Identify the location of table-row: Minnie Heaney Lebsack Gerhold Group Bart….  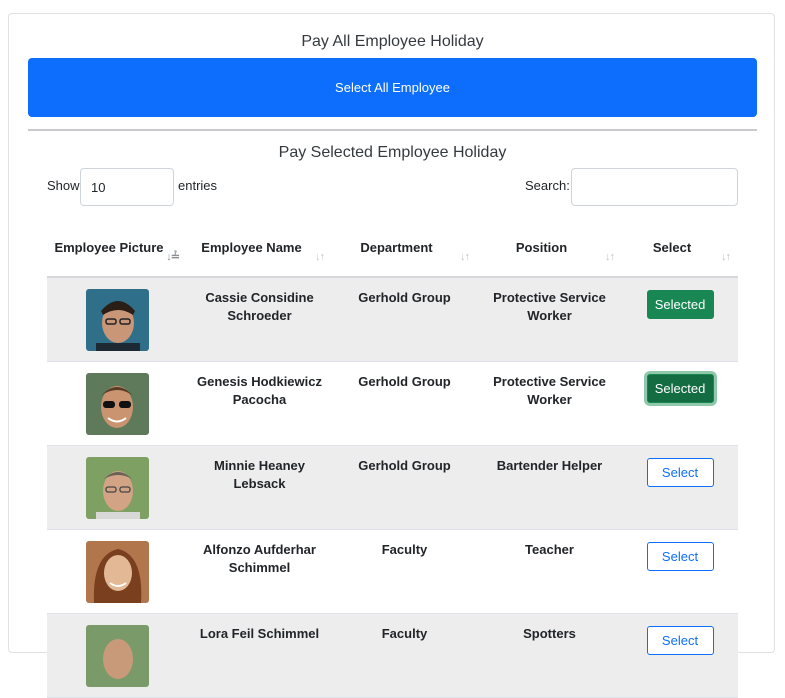
(392, 487).